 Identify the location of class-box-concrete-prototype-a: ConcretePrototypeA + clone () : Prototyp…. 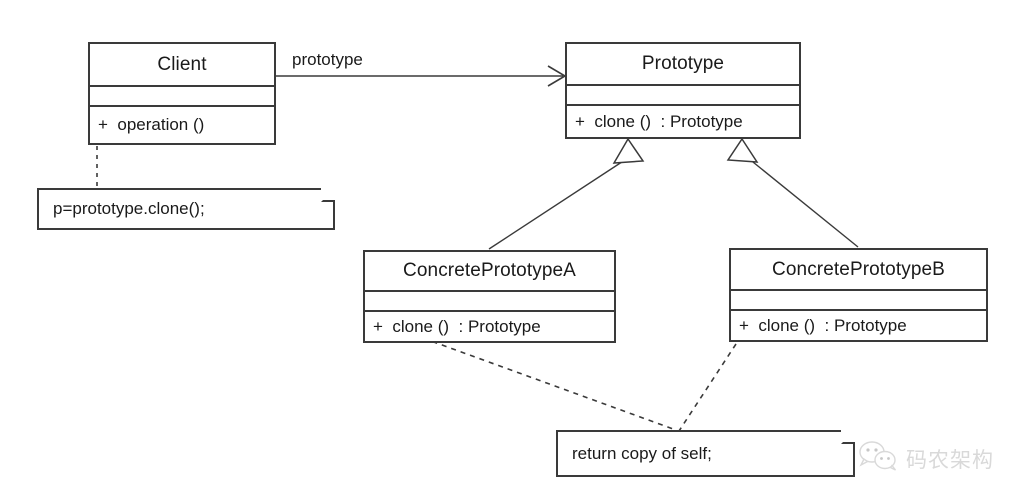
(489, 296).